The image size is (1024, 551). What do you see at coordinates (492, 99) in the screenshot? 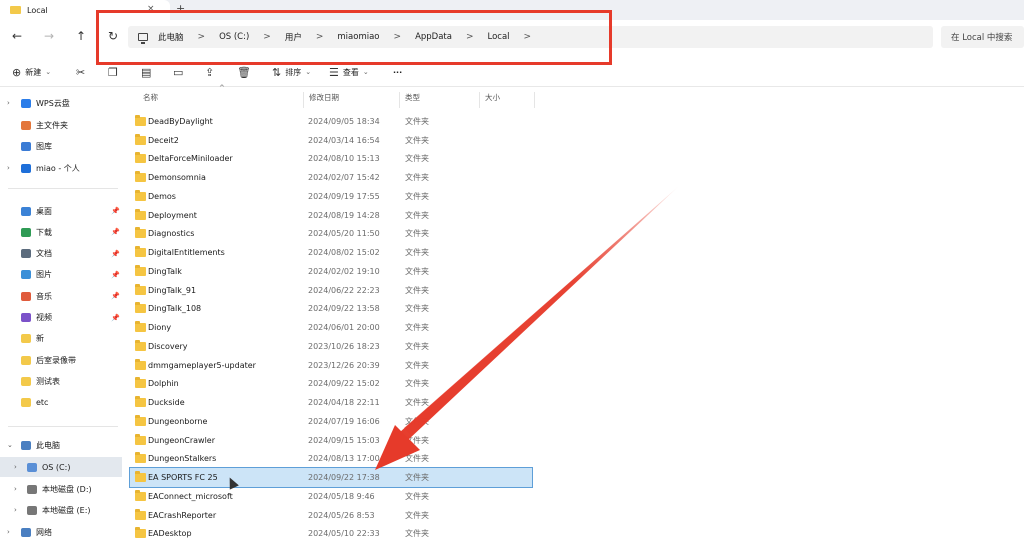
I see `column-header-size: 大小` at bounding box center [492, 99].